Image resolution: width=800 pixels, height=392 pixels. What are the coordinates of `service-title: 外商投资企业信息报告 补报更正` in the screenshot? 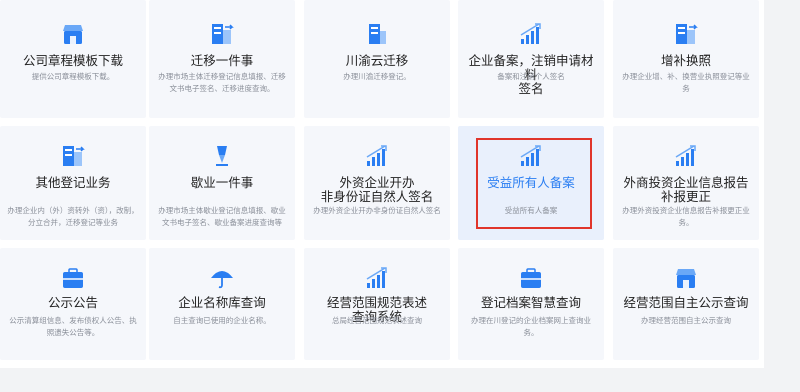 It's located at (686, 189).